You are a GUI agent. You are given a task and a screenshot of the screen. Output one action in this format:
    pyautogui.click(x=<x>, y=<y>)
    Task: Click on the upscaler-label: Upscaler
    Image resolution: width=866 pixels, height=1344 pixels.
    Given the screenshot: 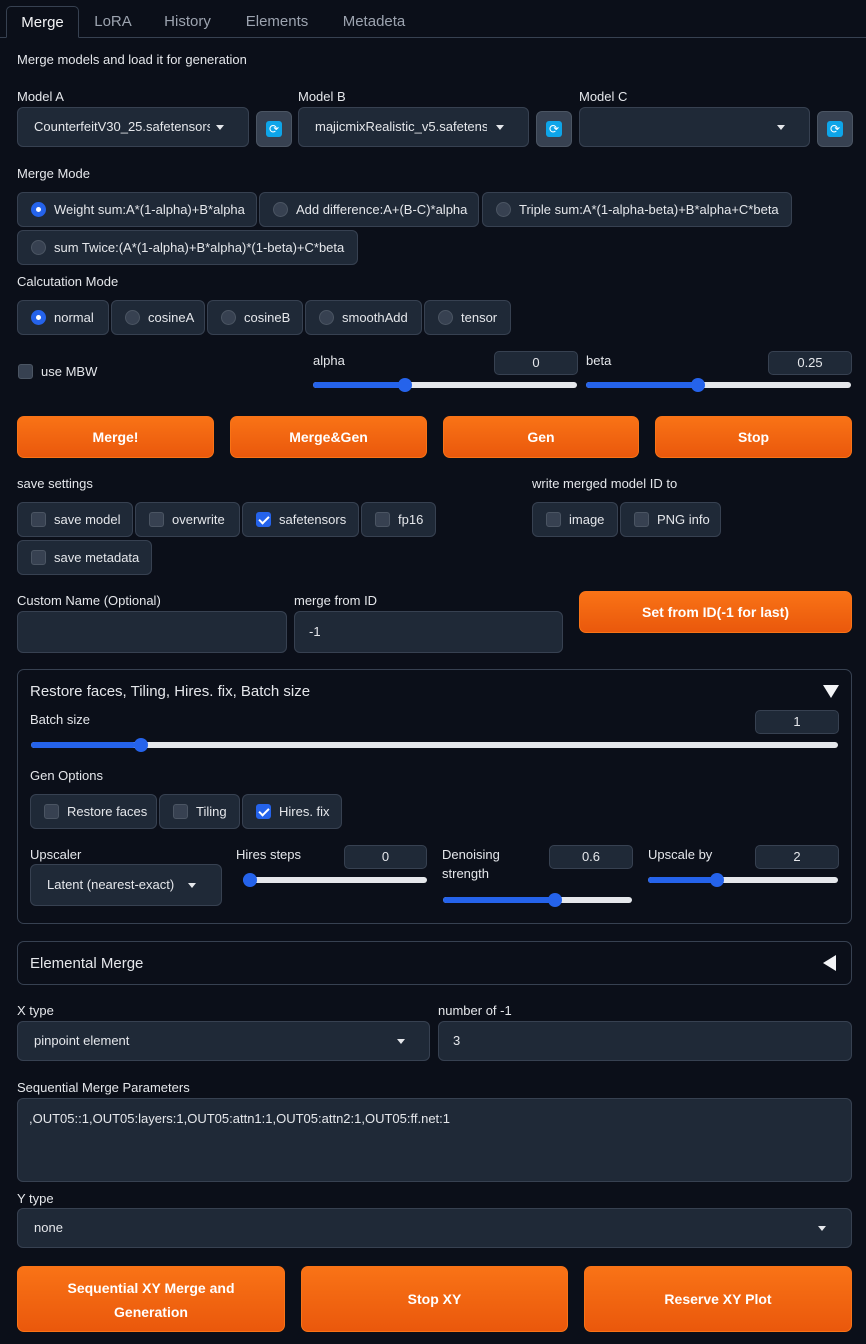 What is the action you would take?
    pyautogui.click(x=56, y=854)
    